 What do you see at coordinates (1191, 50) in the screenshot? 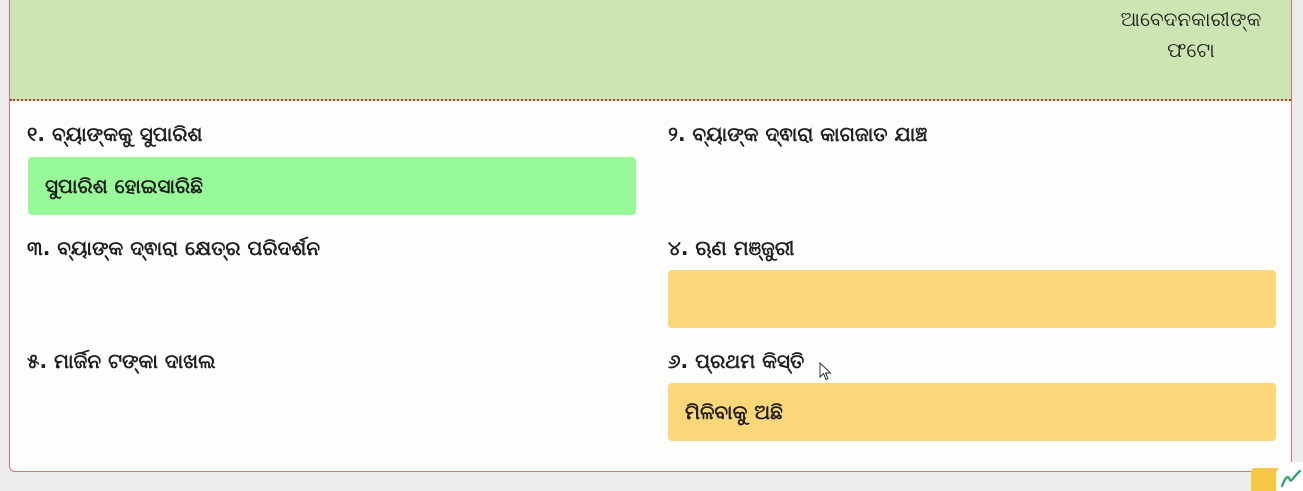
I see `photo-label-line2: ଫଟୋ` at bounding box center [1191, 50].